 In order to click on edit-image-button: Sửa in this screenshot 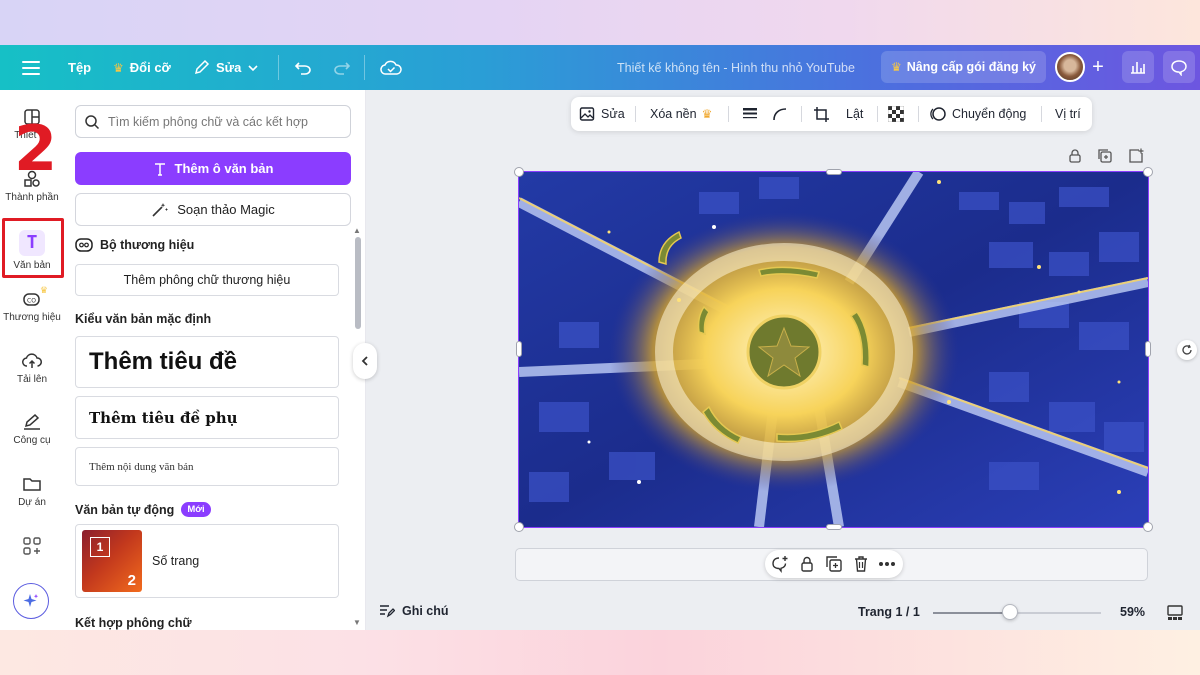, I will do `click(602, 114)`.